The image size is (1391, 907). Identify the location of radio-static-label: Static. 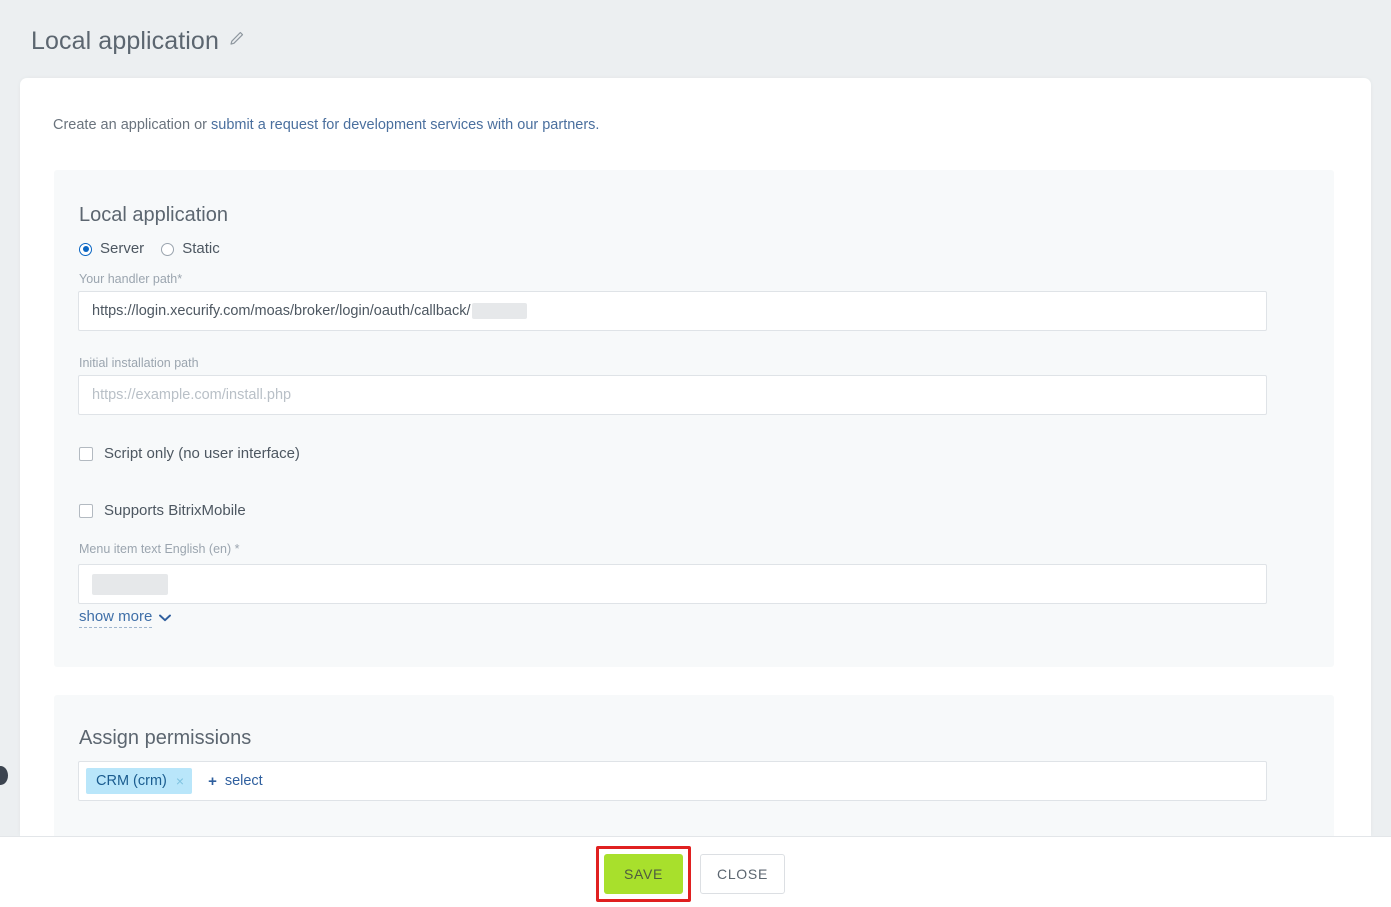
(201, 248).